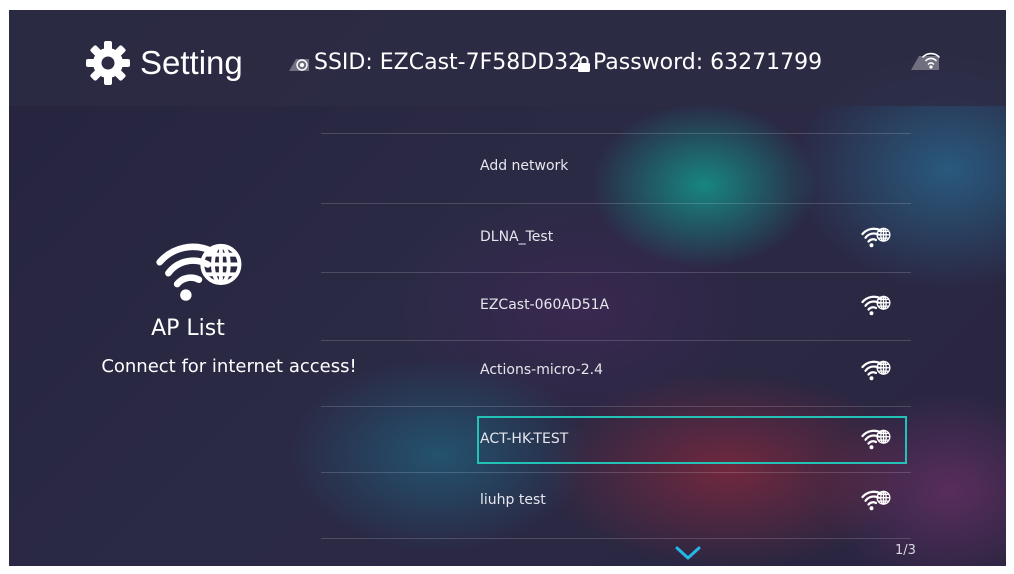 Image resolution: width=1014 pixels, height=574 pixels. I want to click on network-name: liuhp test, so click(513, 500).